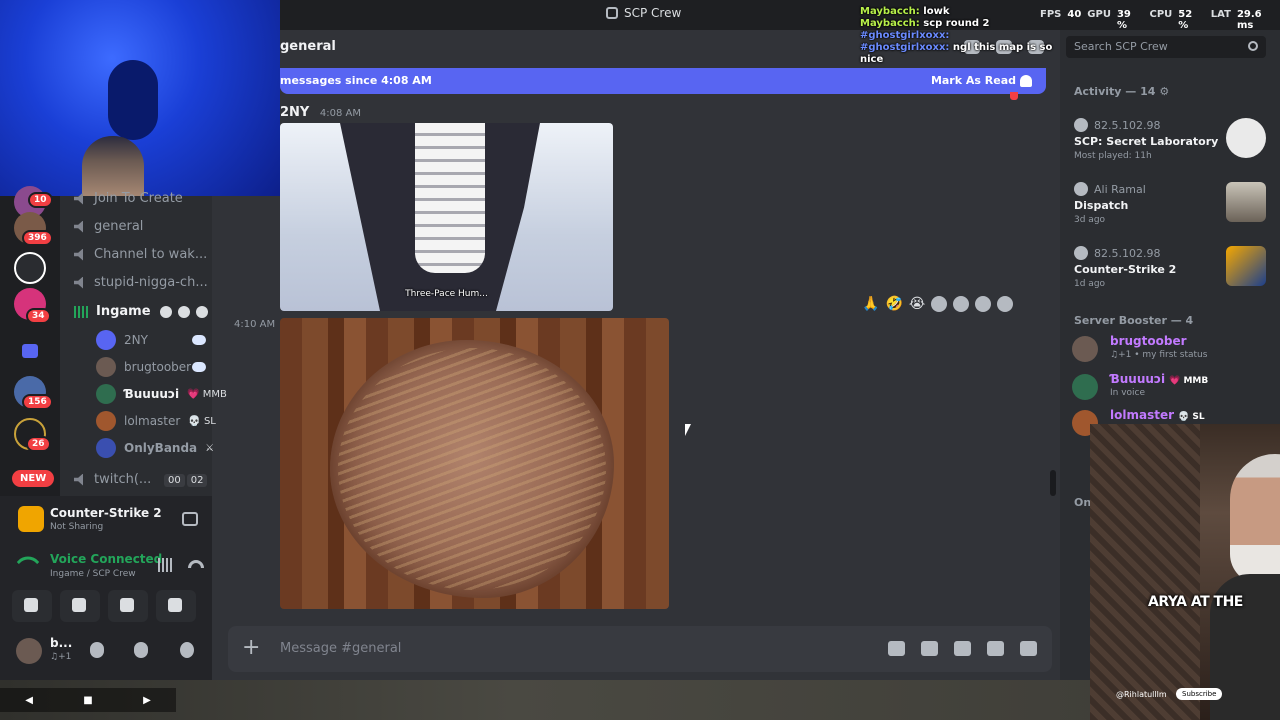 This screenshot has width=1280, height=720. Describe the element at coordinates (112, 311) in the screenshot. I see `channel-ingame: Ingame` at that location.